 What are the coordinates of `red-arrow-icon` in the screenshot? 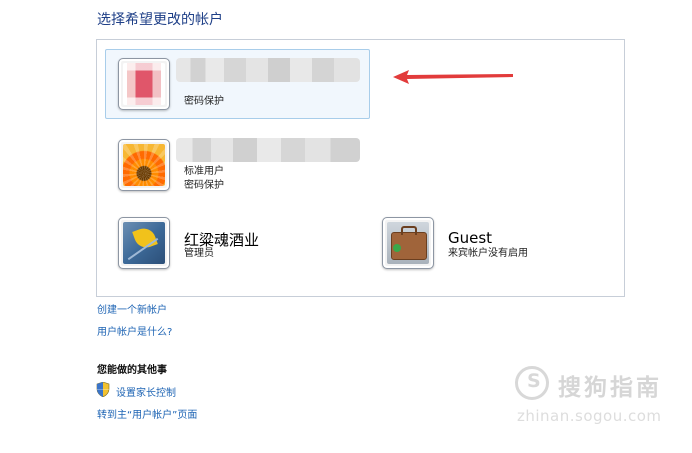 It's located at (453, 77).